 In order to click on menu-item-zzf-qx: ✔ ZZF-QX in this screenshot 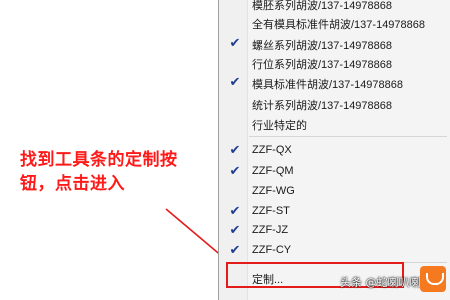, I will do `click(334, 151)`.